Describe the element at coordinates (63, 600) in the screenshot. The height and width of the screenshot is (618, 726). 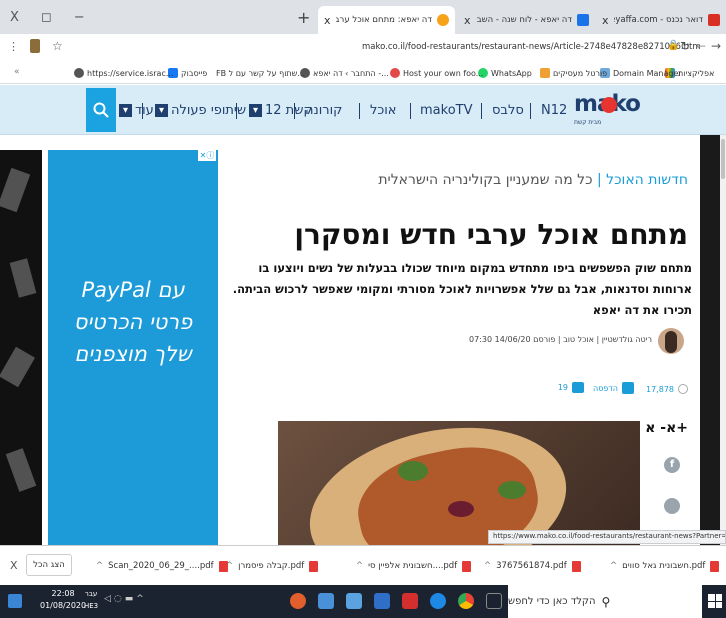
I see `clock: 22:08 01/08/2020` at that location.